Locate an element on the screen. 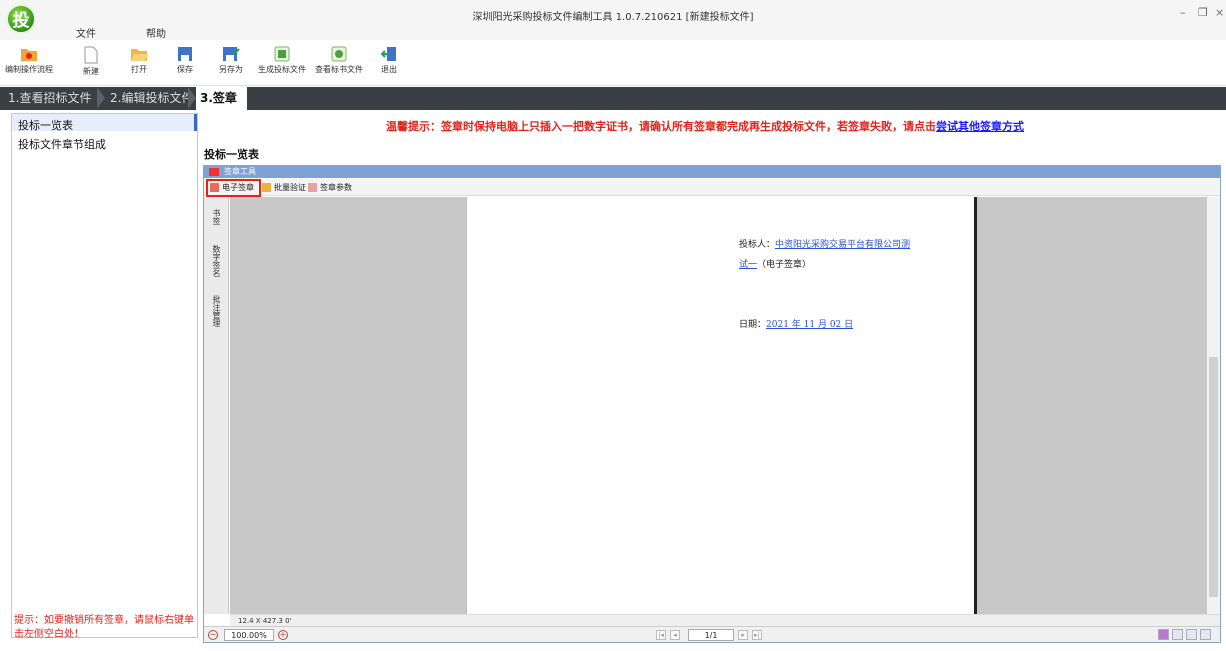  seal-icon is located at coordinates (214, 172).